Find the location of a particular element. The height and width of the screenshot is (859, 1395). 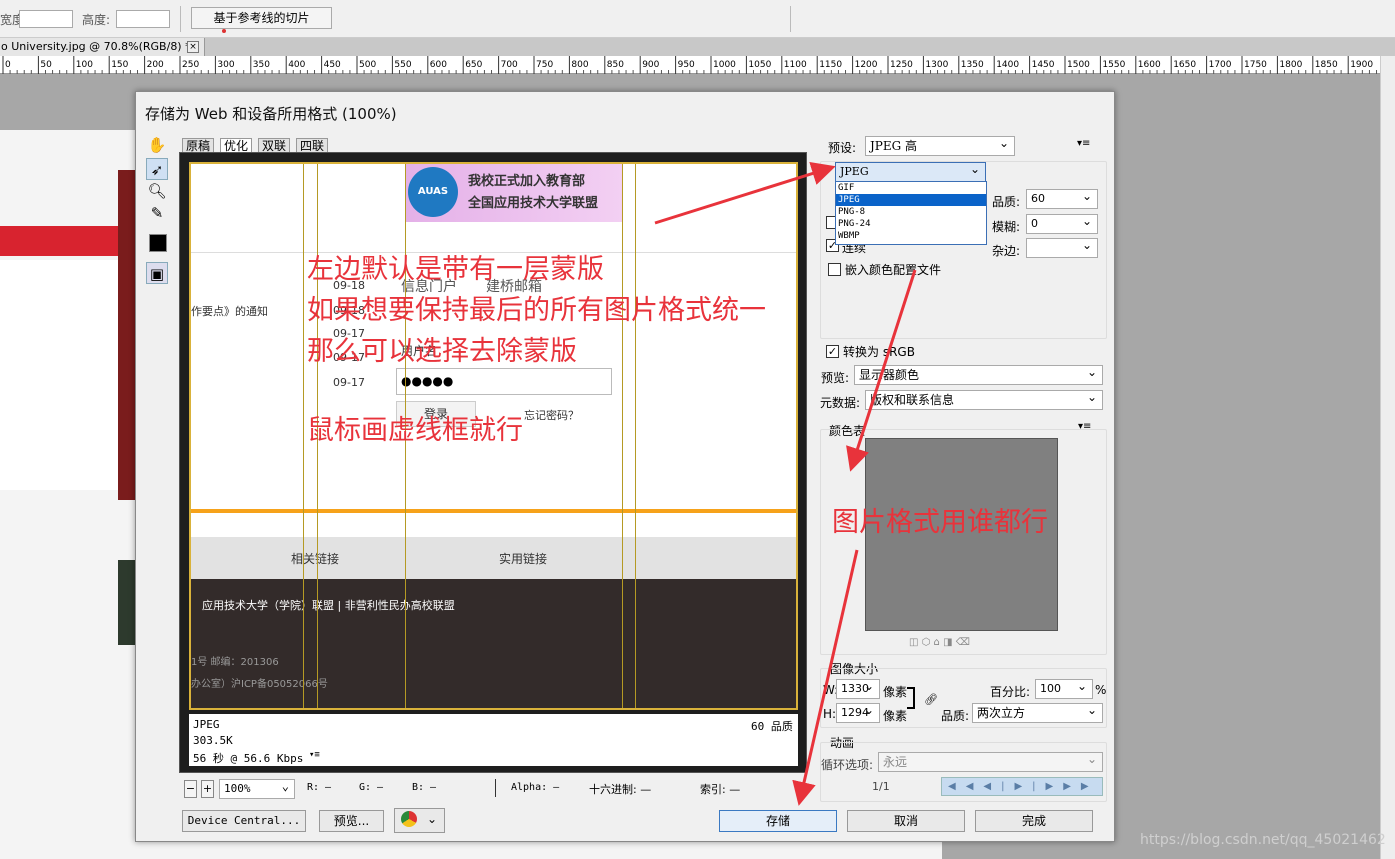

watermark: https://blog.csdn.net/qq_45021462 is located at coordinates (1263, 840).